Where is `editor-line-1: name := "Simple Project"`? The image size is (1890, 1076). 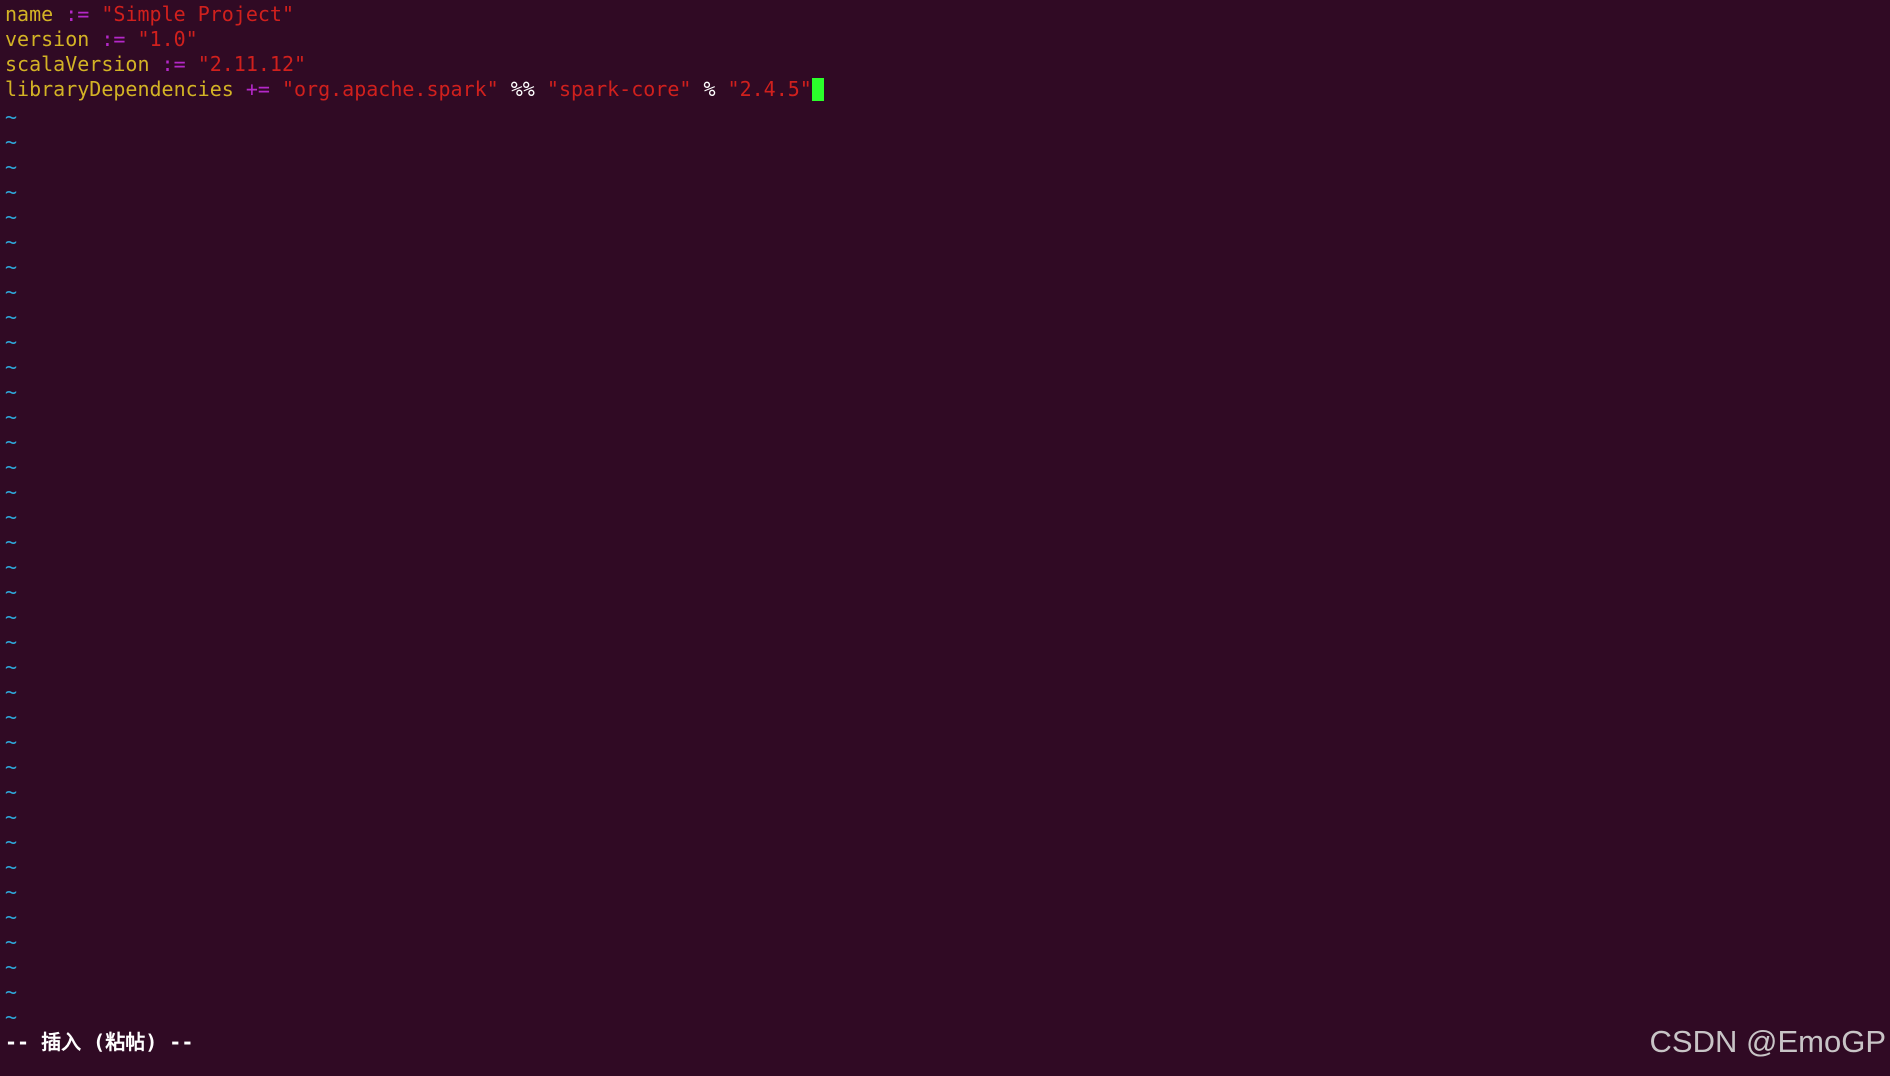
editor-line-1: name := "Simple Project" is located at coordinates (149, 14).